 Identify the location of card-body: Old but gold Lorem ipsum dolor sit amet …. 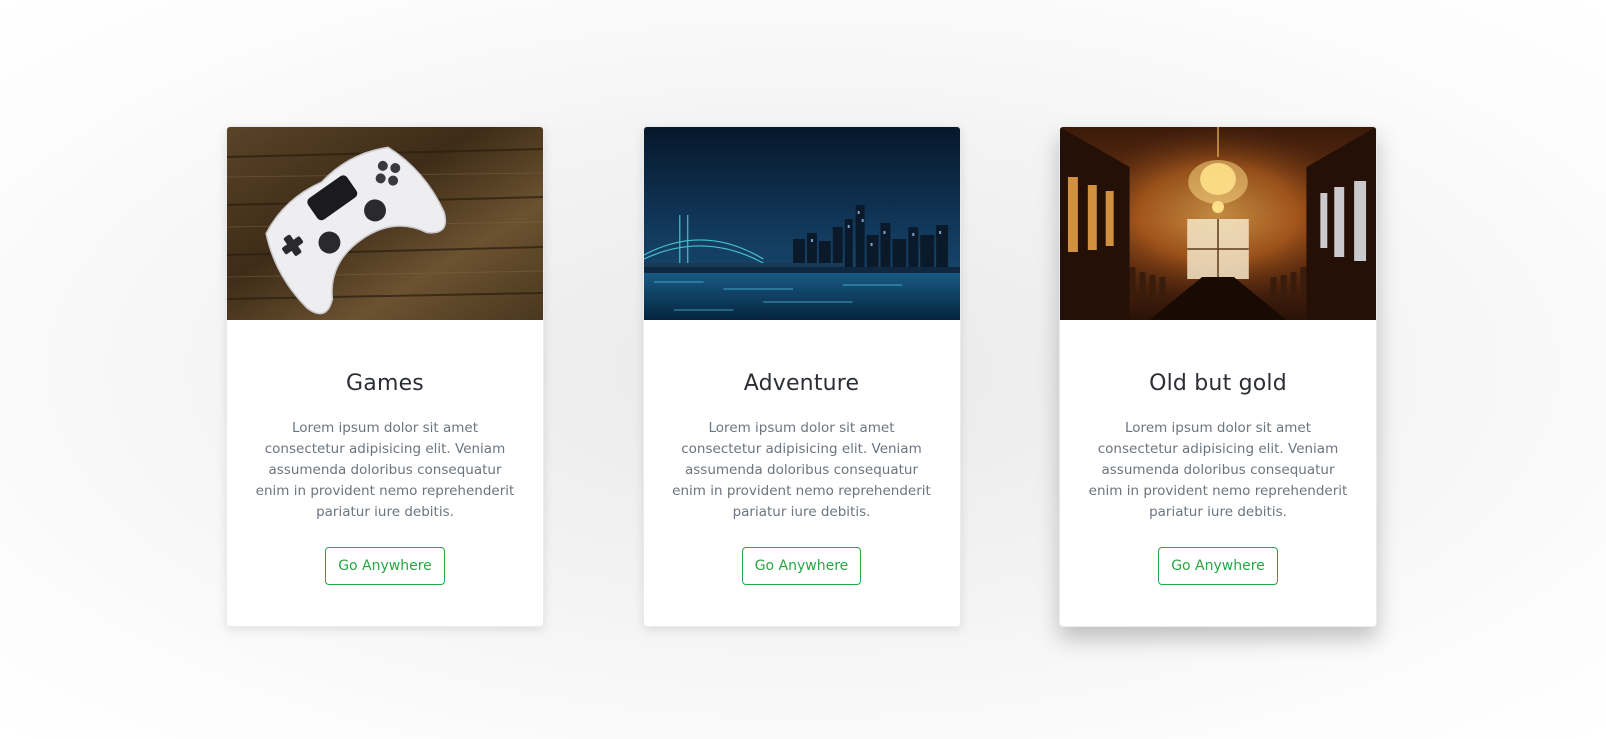
(1218, 473).